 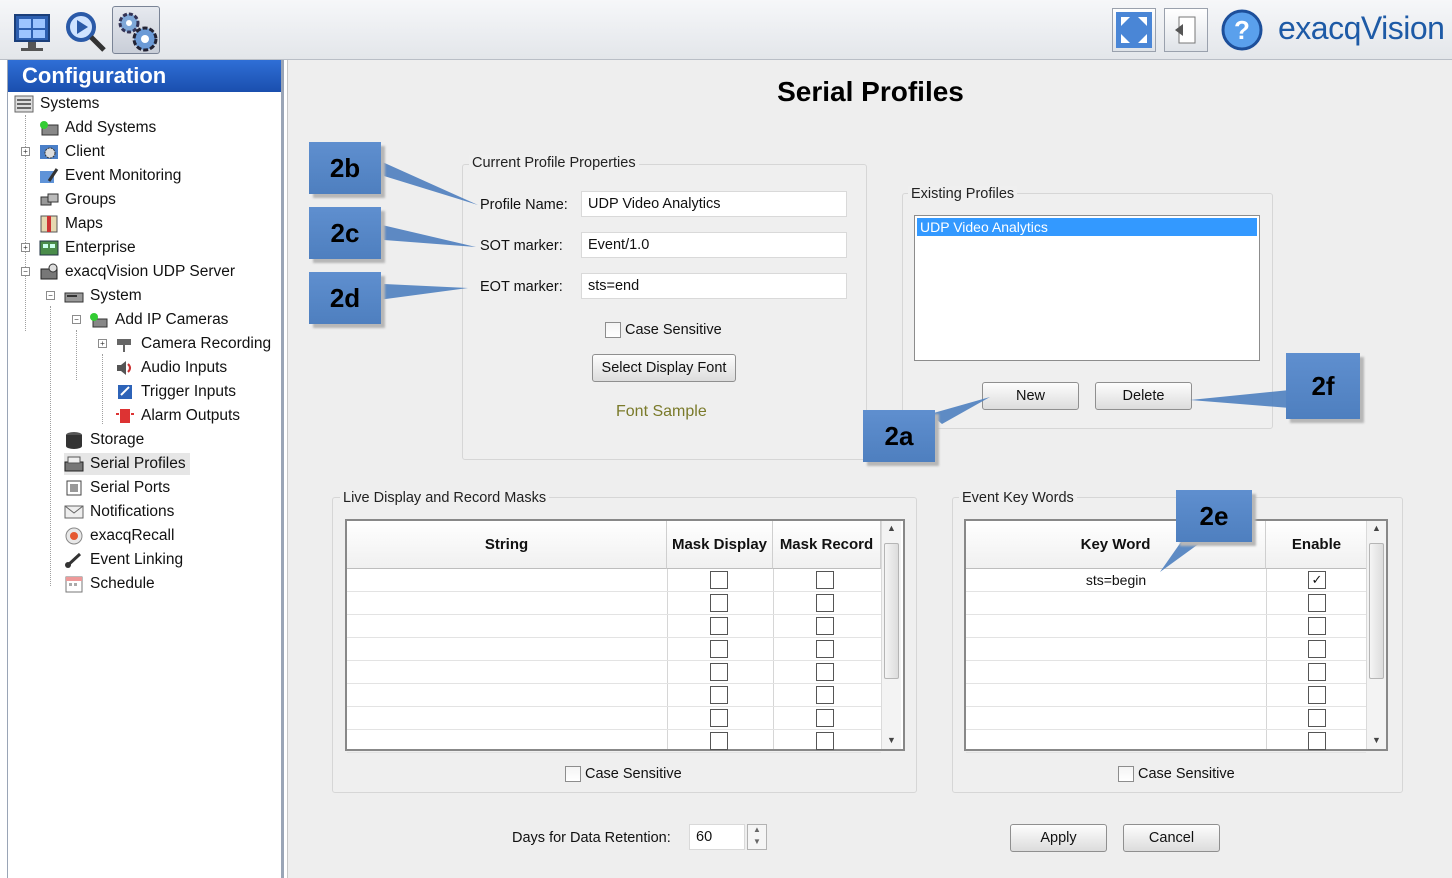 What do you see at coordinates (664, 368) in the screenshot?
I see `select-display-font-button: Select Display Font` at bounding box center [664, 368].